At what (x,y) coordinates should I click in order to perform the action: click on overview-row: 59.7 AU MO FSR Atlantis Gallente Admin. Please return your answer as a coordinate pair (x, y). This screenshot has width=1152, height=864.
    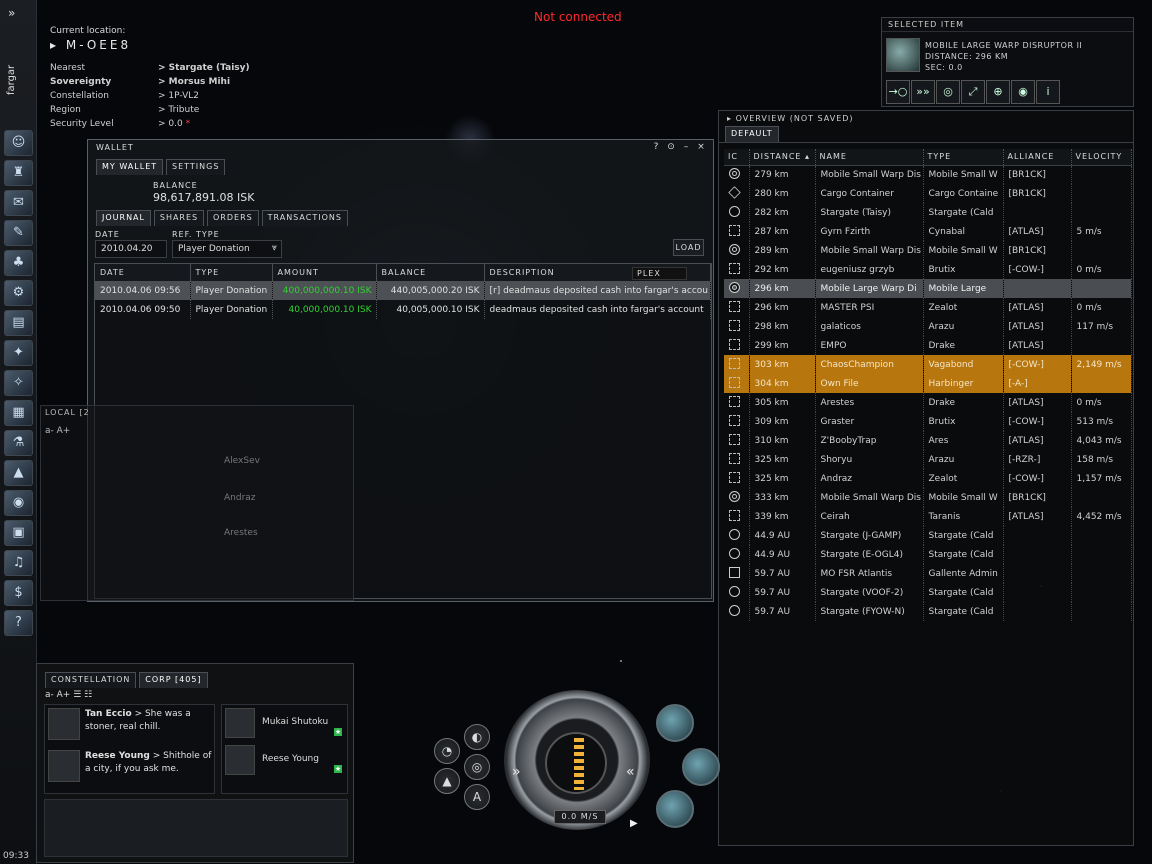
    Looking at the image, I should click on (928, 573).